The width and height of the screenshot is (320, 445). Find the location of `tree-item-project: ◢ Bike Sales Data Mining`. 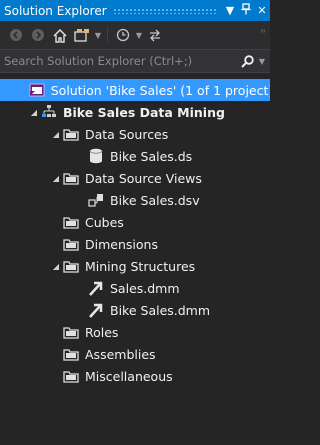

tree-item-project: ◢ Bike Sales Data Mining is located at coordinates (135, 112).